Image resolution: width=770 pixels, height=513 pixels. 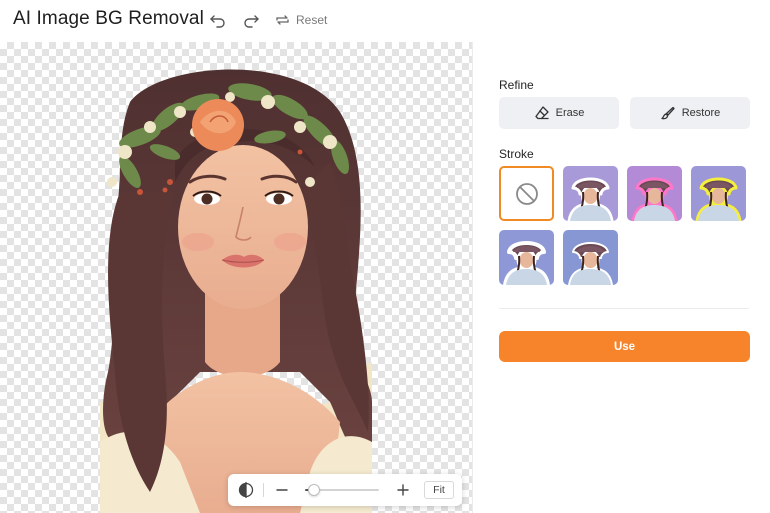 What do you see at coordinates (108, 18) in the screenshot?
I see `app-title: AI Image BG Removal` at bounding box center [108, 18].